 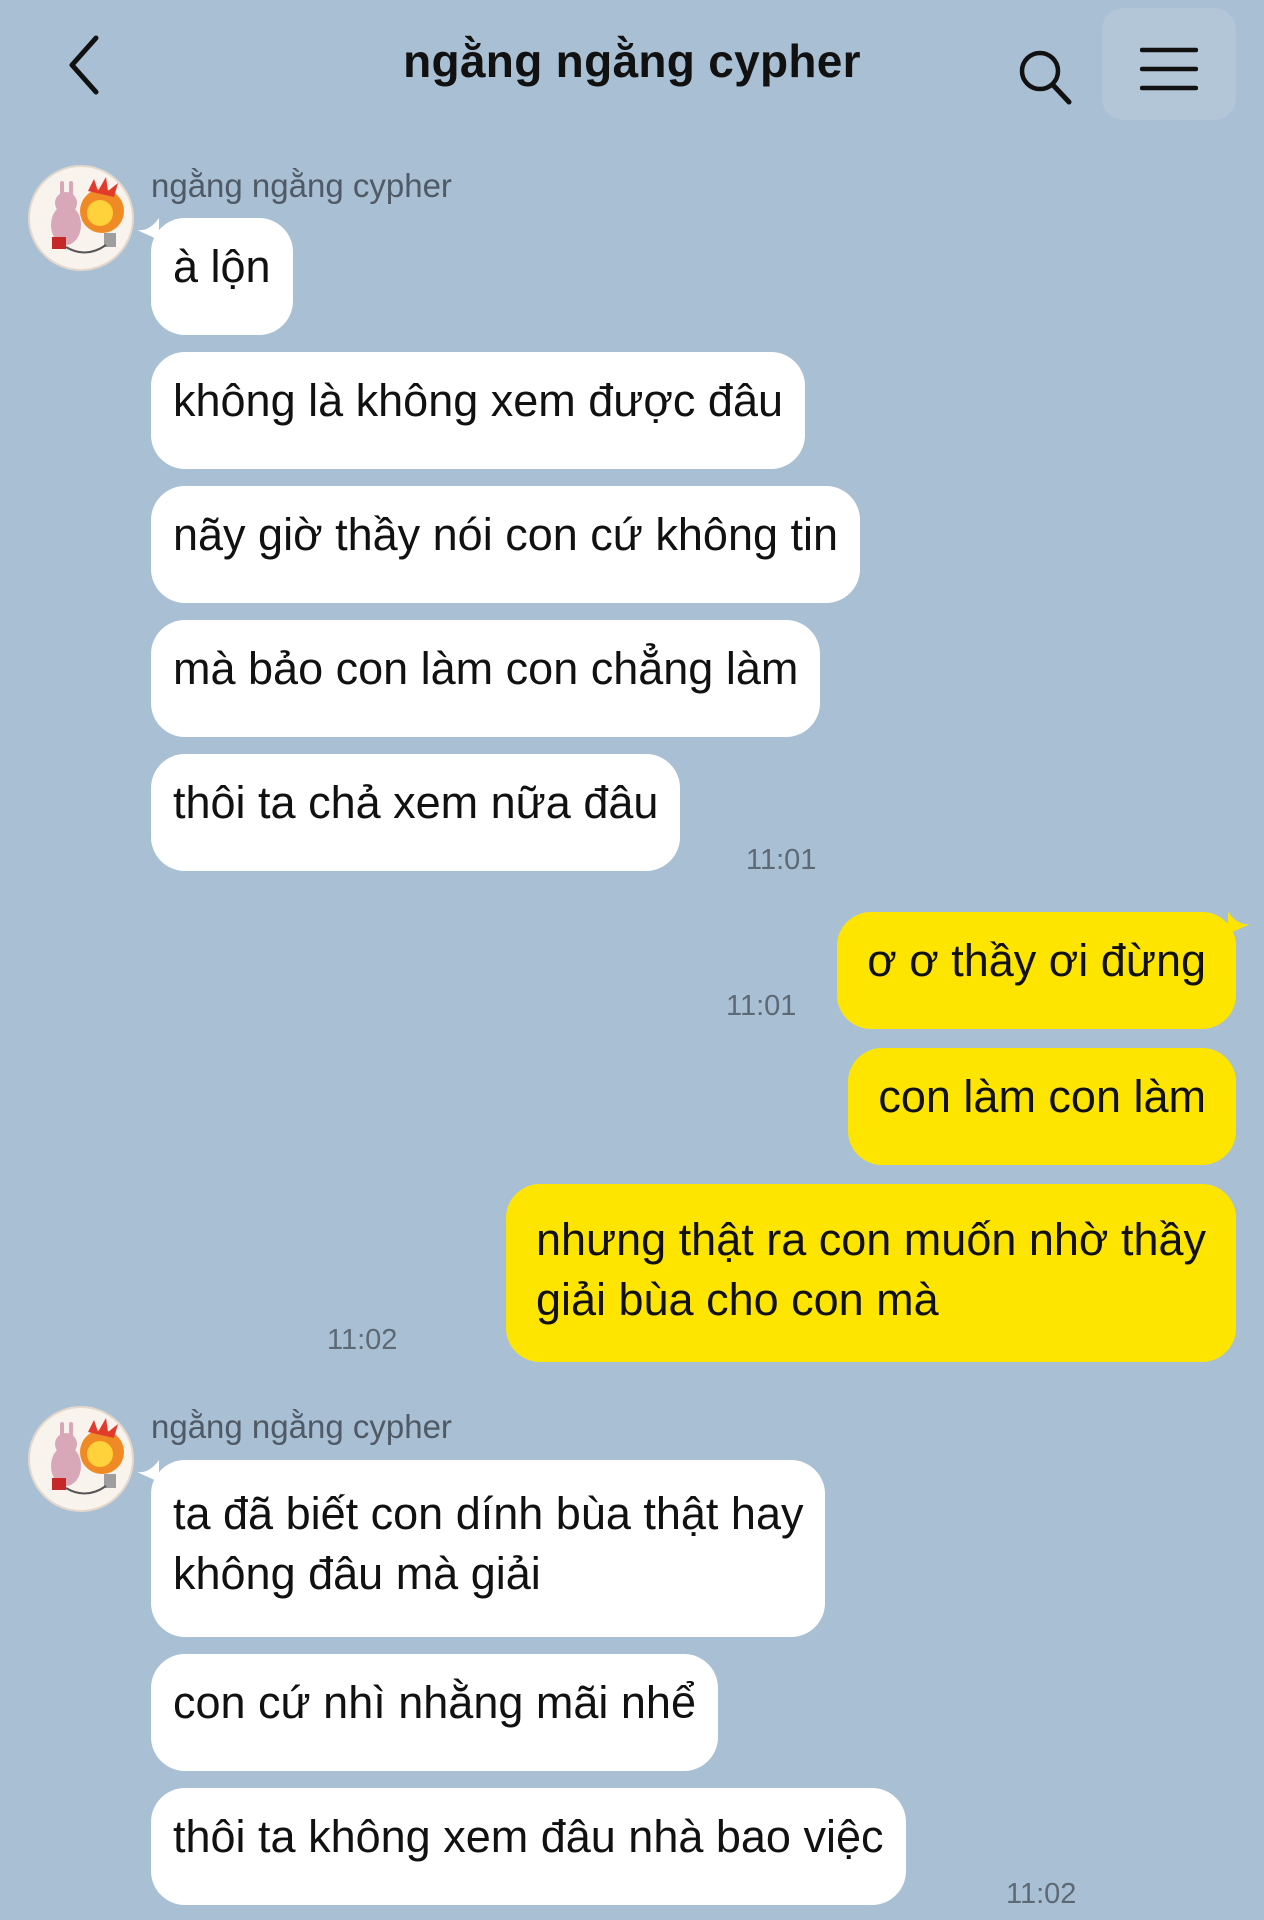 What do you see at coordinates (434, 1702) in the screenshot?
I see `message-text: con cứ nhì nhằng mãi nhể` at bounding box center [434, 1702].